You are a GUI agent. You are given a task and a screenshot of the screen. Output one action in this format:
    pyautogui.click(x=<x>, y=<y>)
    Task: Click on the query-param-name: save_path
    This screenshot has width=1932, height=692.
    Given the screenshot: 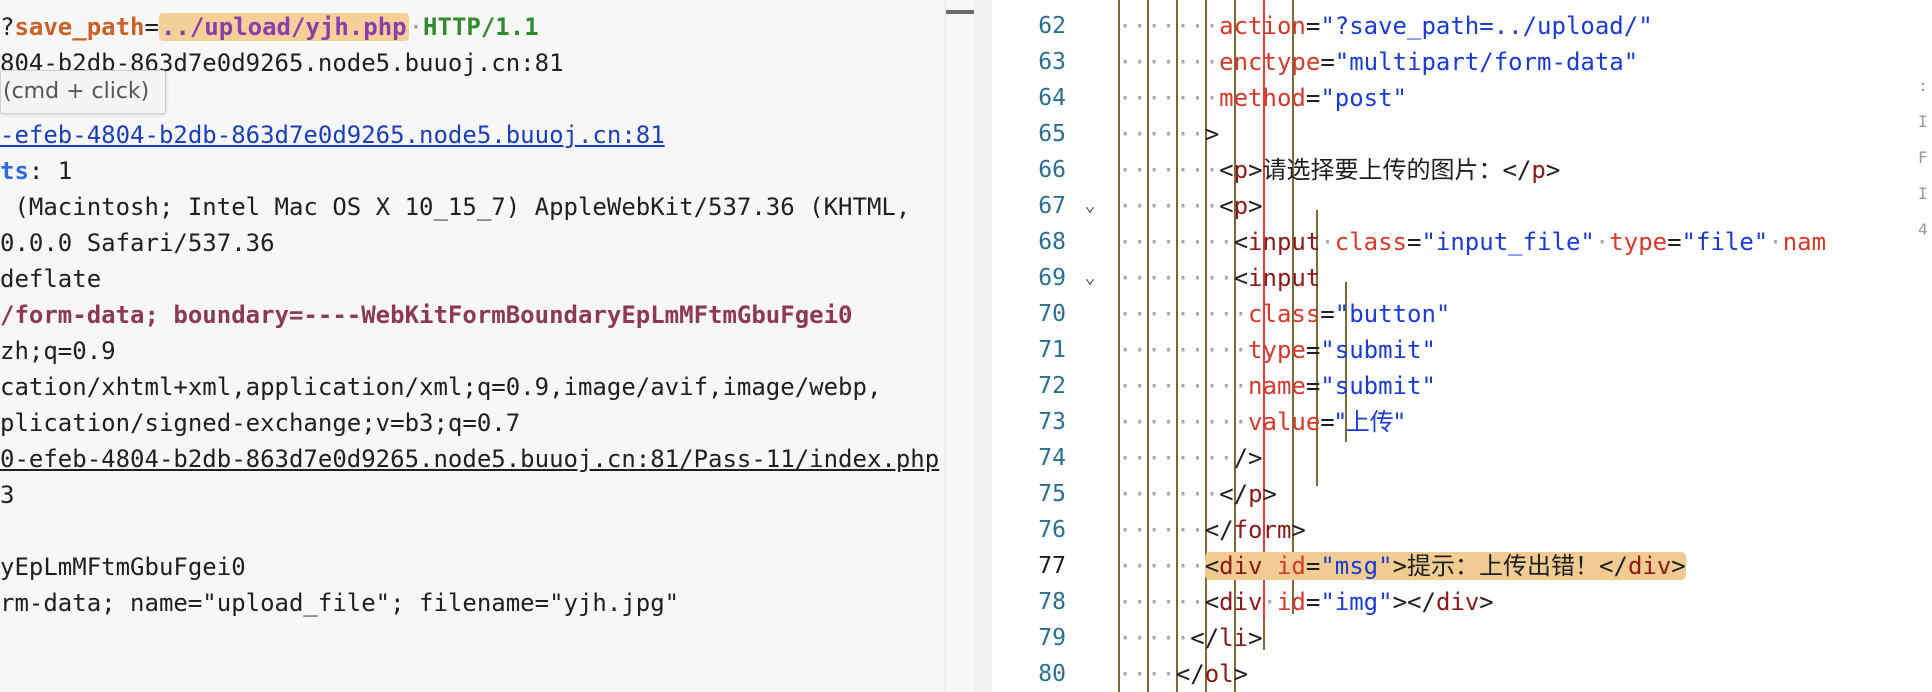 What is the action you would take?
    pyautogui.click(x=79, y=27)
    